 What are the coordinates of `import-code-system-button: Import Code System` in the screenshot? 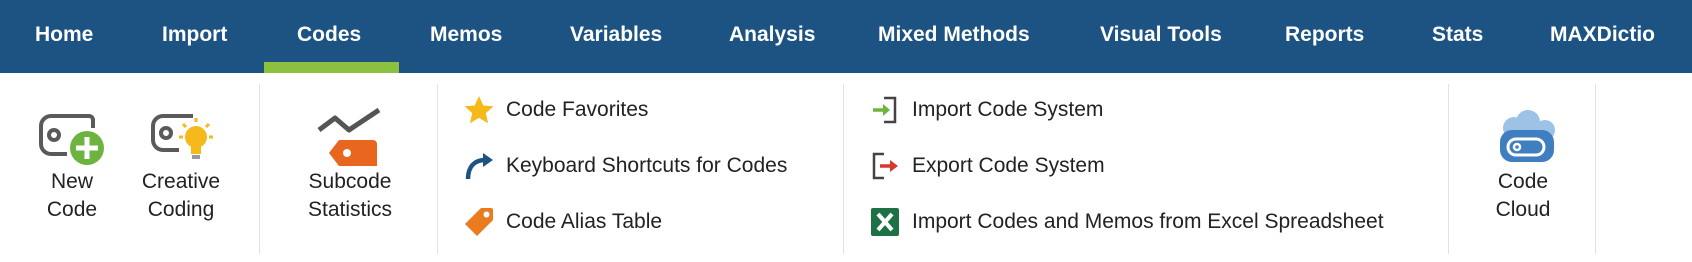 It's located at (985, 110).